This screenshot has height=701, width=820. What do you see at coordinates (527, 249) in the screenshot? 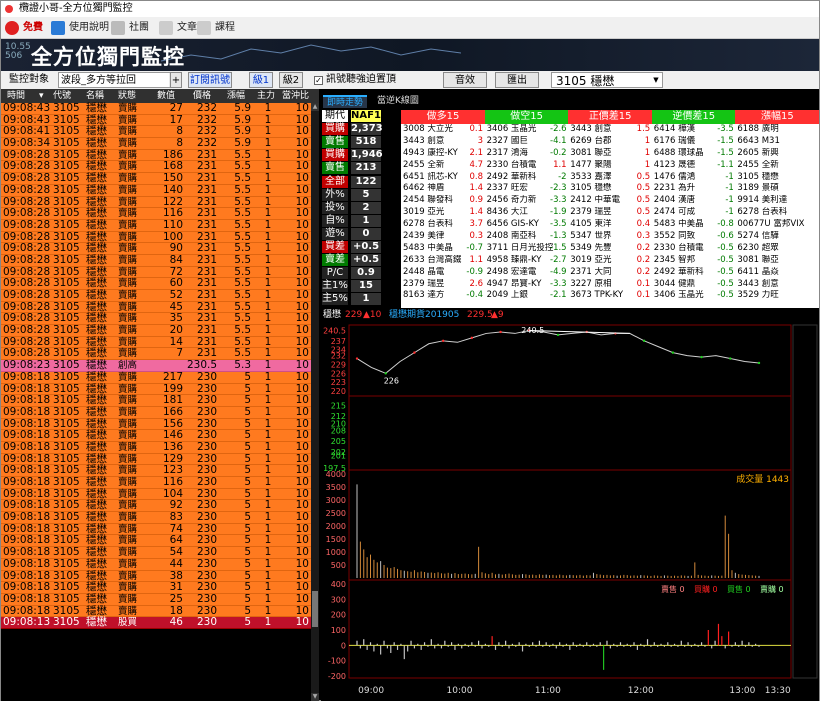
I see `list-item: 3711 日月光投控 -1.5` at bounding box center [527, 249].